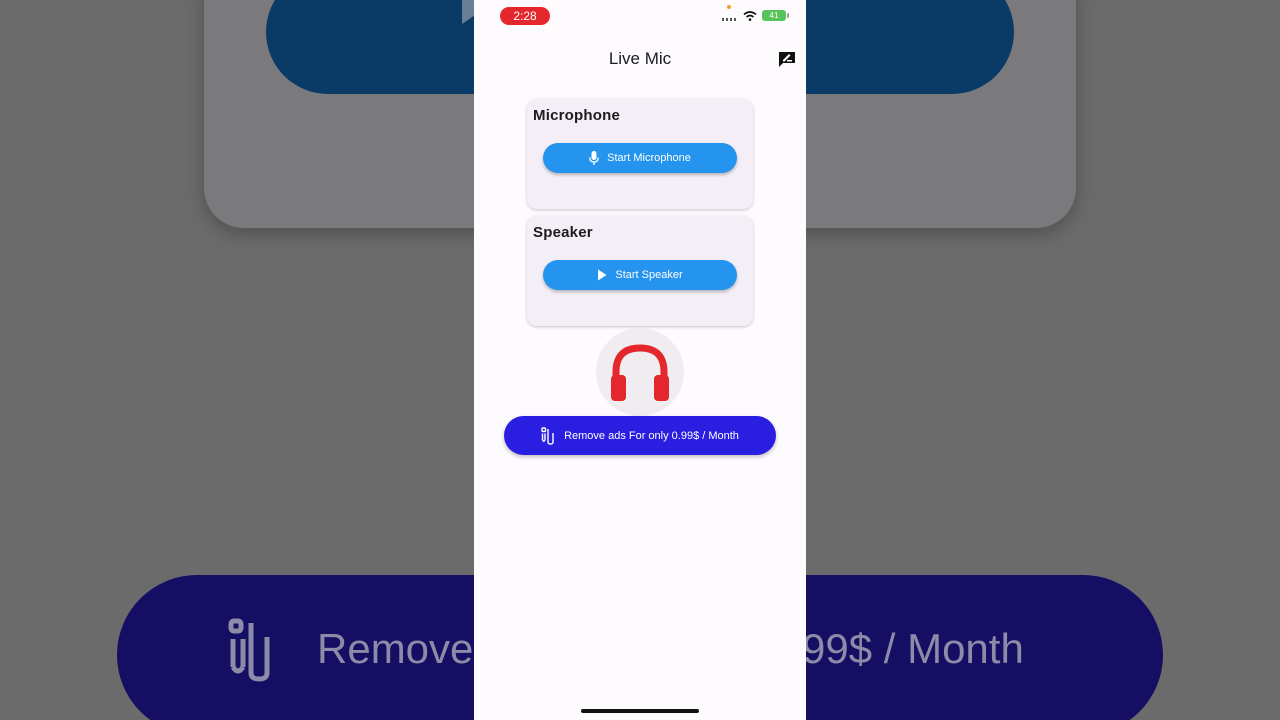 This screenshot has height=720, width=1280. What do you see at coordinates (640, 711) in the screenshot?
I see `home-indicator` at bounding box center [640, 711].